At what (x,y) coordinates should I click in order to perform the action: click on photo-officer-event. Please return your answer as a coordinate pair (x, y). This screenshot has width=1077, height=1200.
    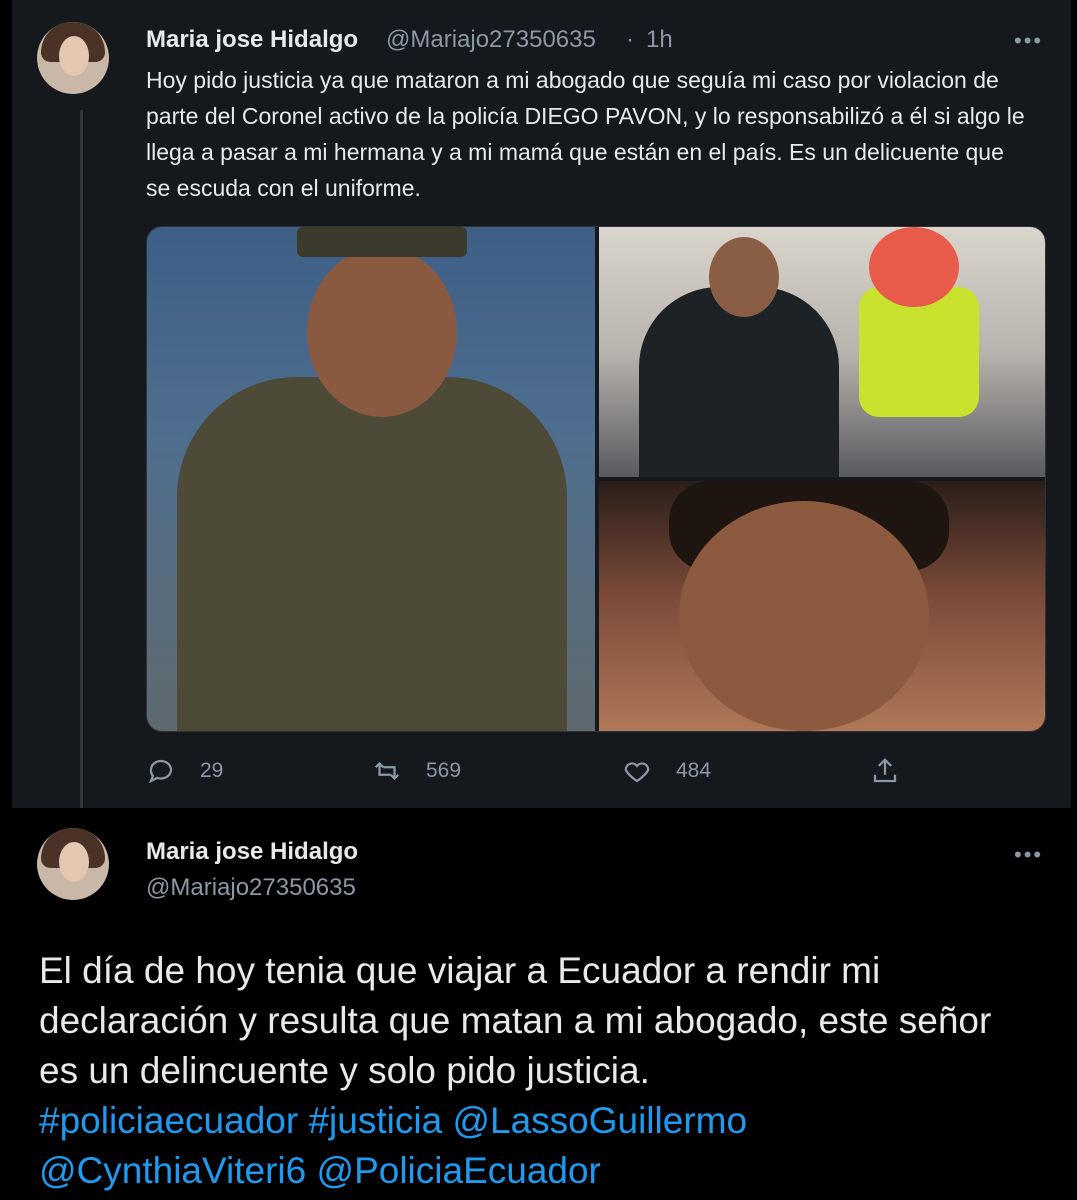
    Looking at the image, I should click on (822, 352).